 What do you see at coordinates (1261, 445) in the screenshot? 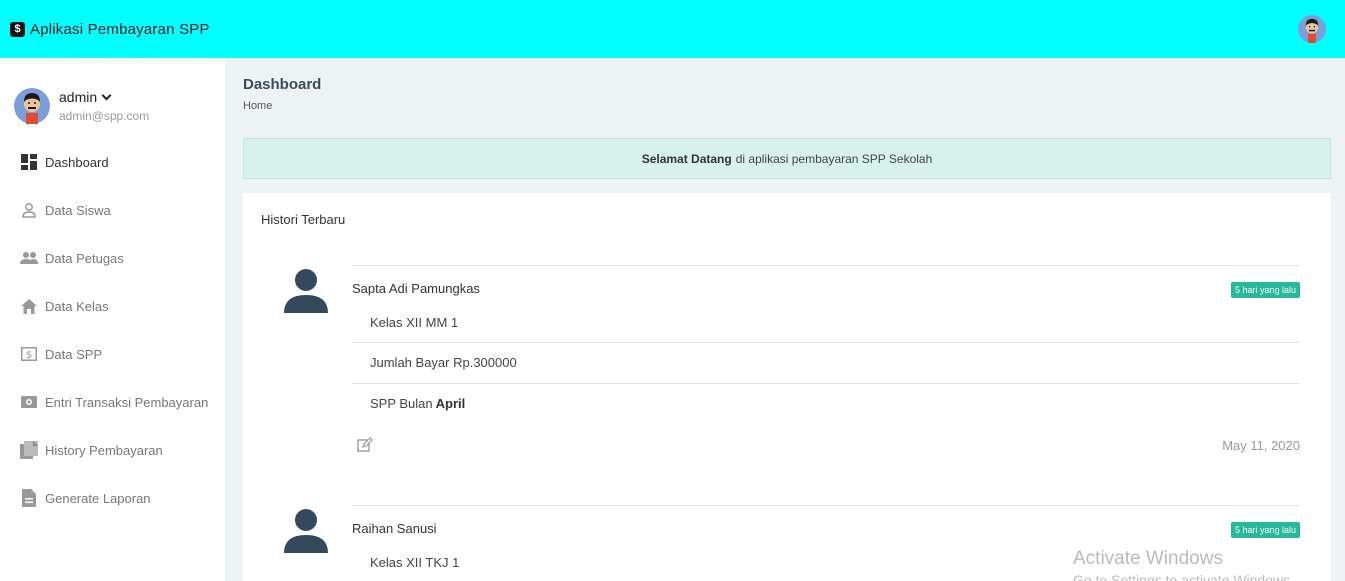
I see `entry-date: May 11, 2020` at bounding box center [1261, 445].